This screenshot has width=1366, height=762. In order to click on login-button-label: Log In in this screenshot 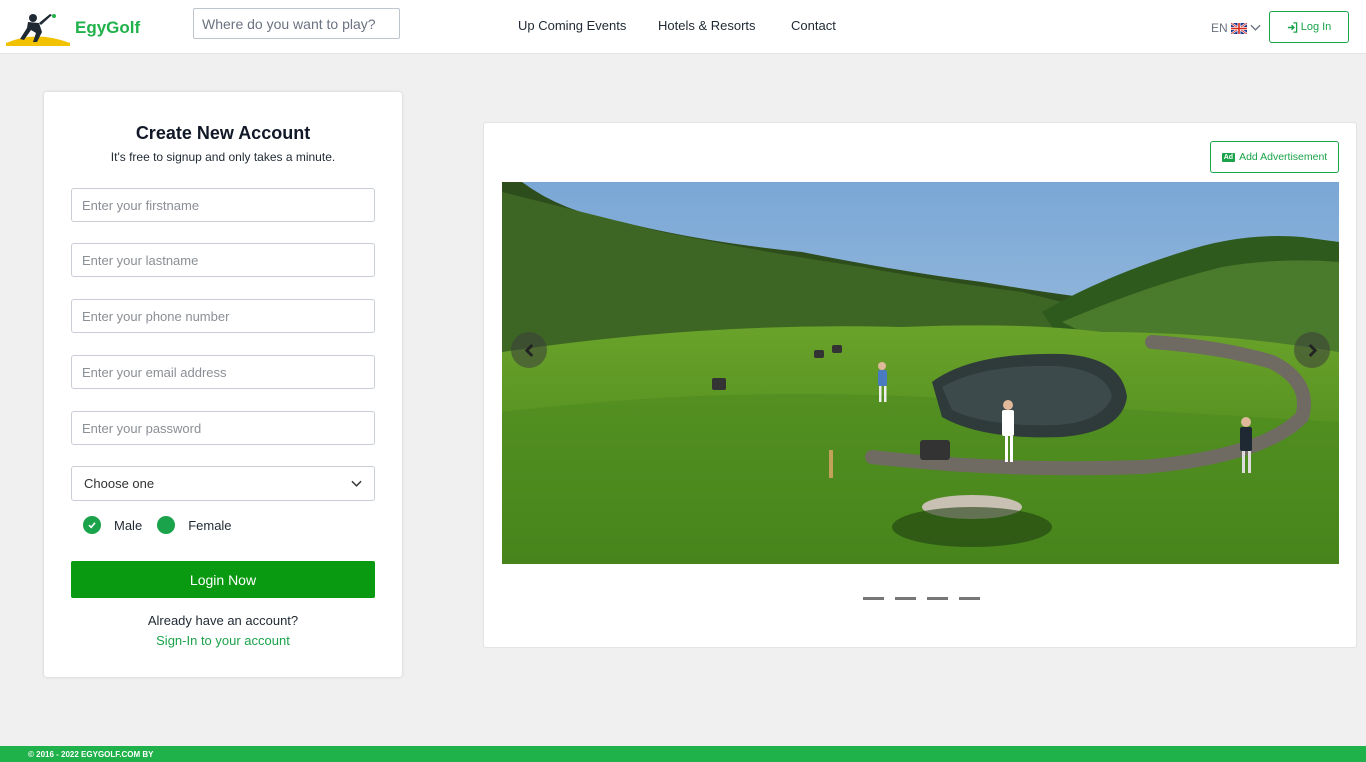, I will do `click(1316, 27)`.